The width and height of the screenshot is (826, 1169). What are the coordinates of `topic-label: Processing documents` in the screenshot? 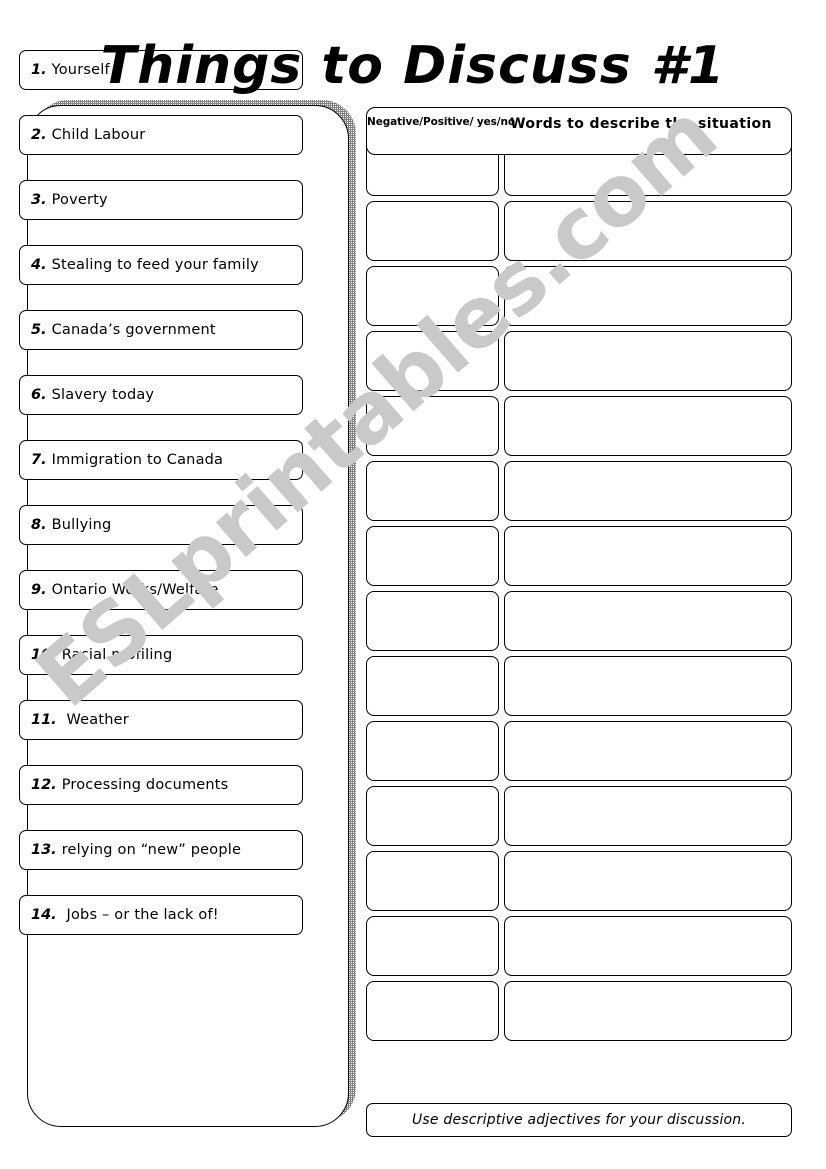 It's located at (145, 785).